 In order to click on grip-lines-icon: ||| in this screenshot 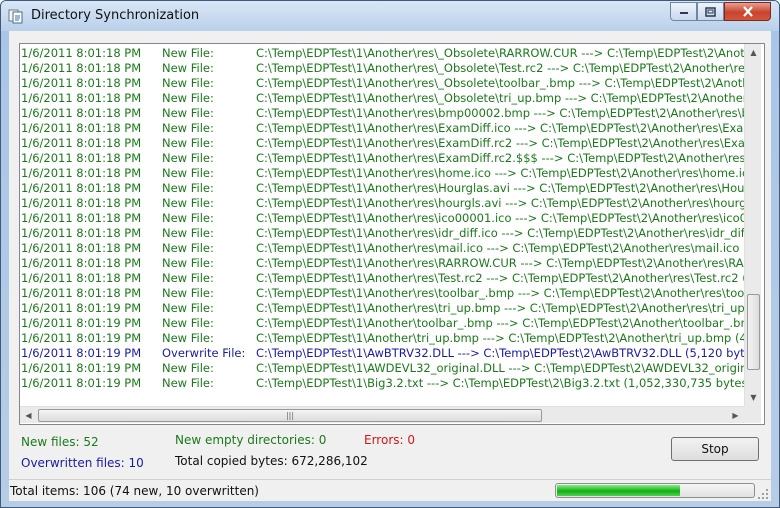, I will do `click(290, 415)`.